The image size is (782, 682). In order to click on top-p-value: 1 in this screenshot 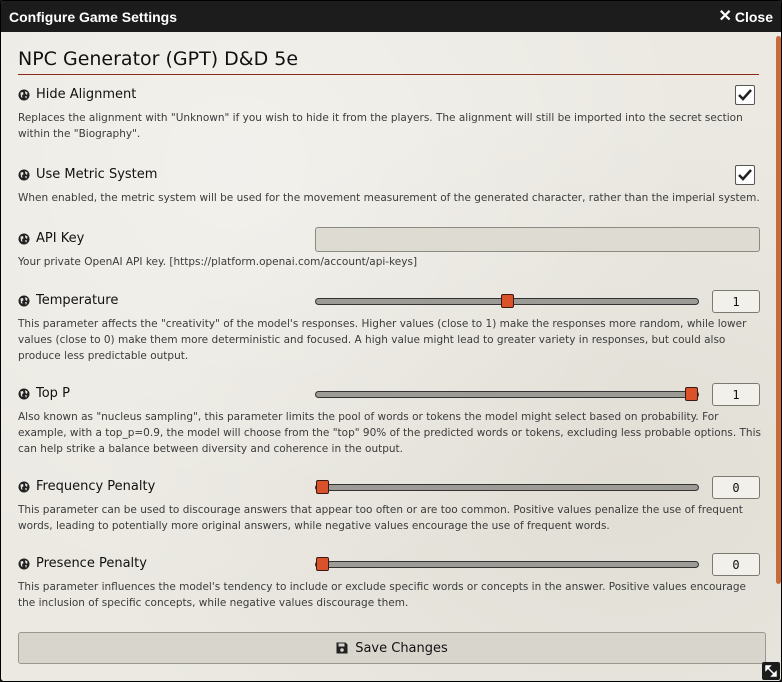, I will do `click(736, 394)`.